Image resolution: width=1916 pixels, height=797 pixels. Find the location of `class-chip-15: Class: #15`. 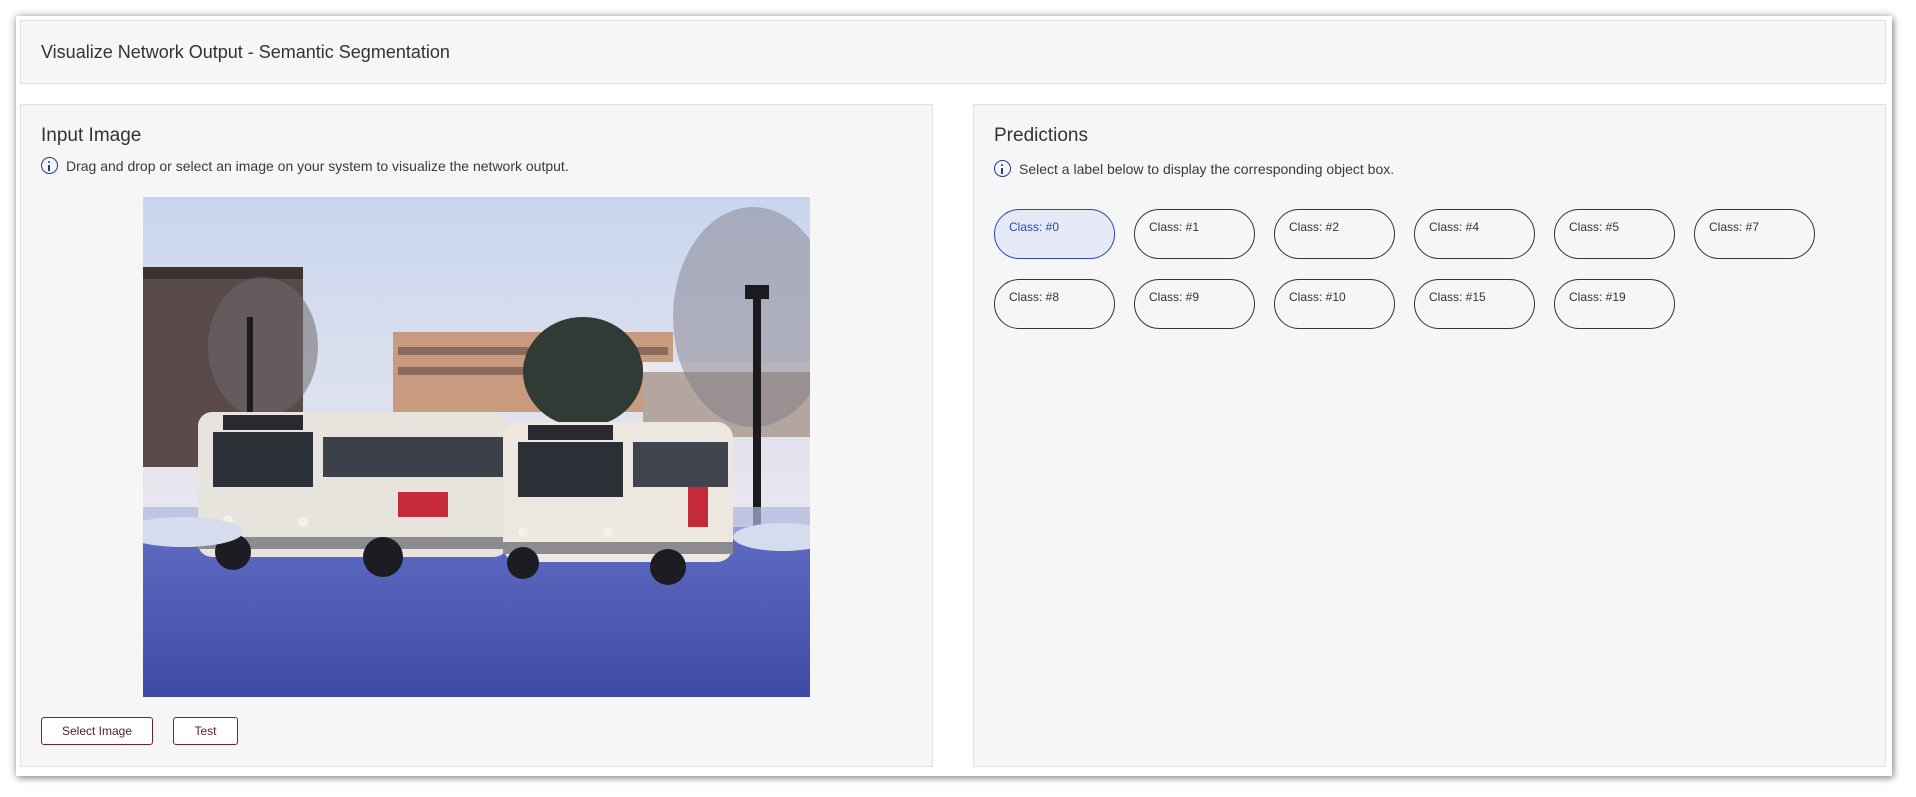

class-chip-15: Class: #15 is located at coordinates (1474, 304).